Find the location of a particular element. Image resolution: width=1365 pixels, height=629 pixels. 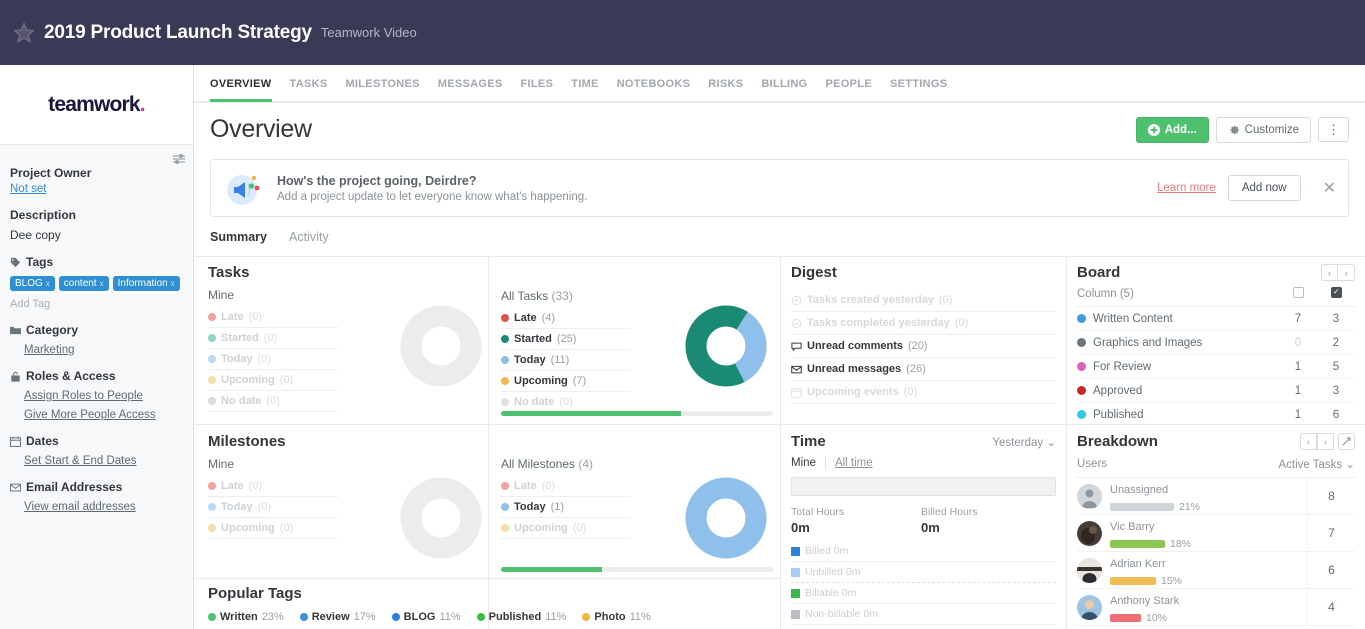

time-row-billed: Billed 0m is located at coordinates (923, 551).